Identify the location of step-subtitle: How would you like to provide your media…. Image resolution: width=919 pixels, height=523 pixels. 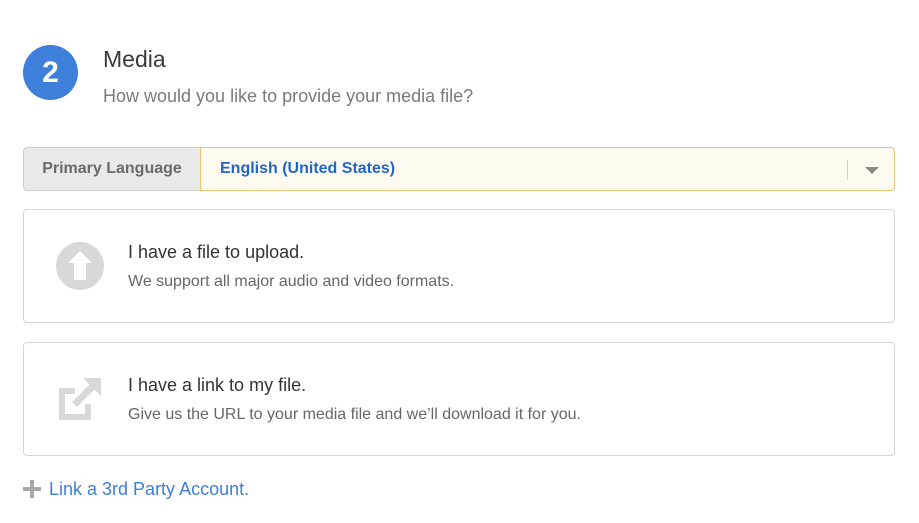
(288, 96).